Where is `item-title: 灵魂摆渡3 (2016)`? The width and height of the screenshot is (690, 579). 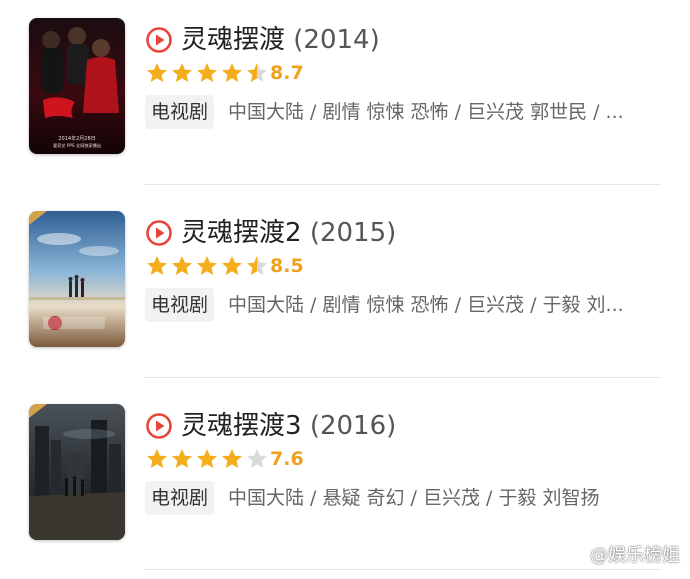
item-title: 灵魂摆渡3 (2016) is located at coordinates (288, 426).